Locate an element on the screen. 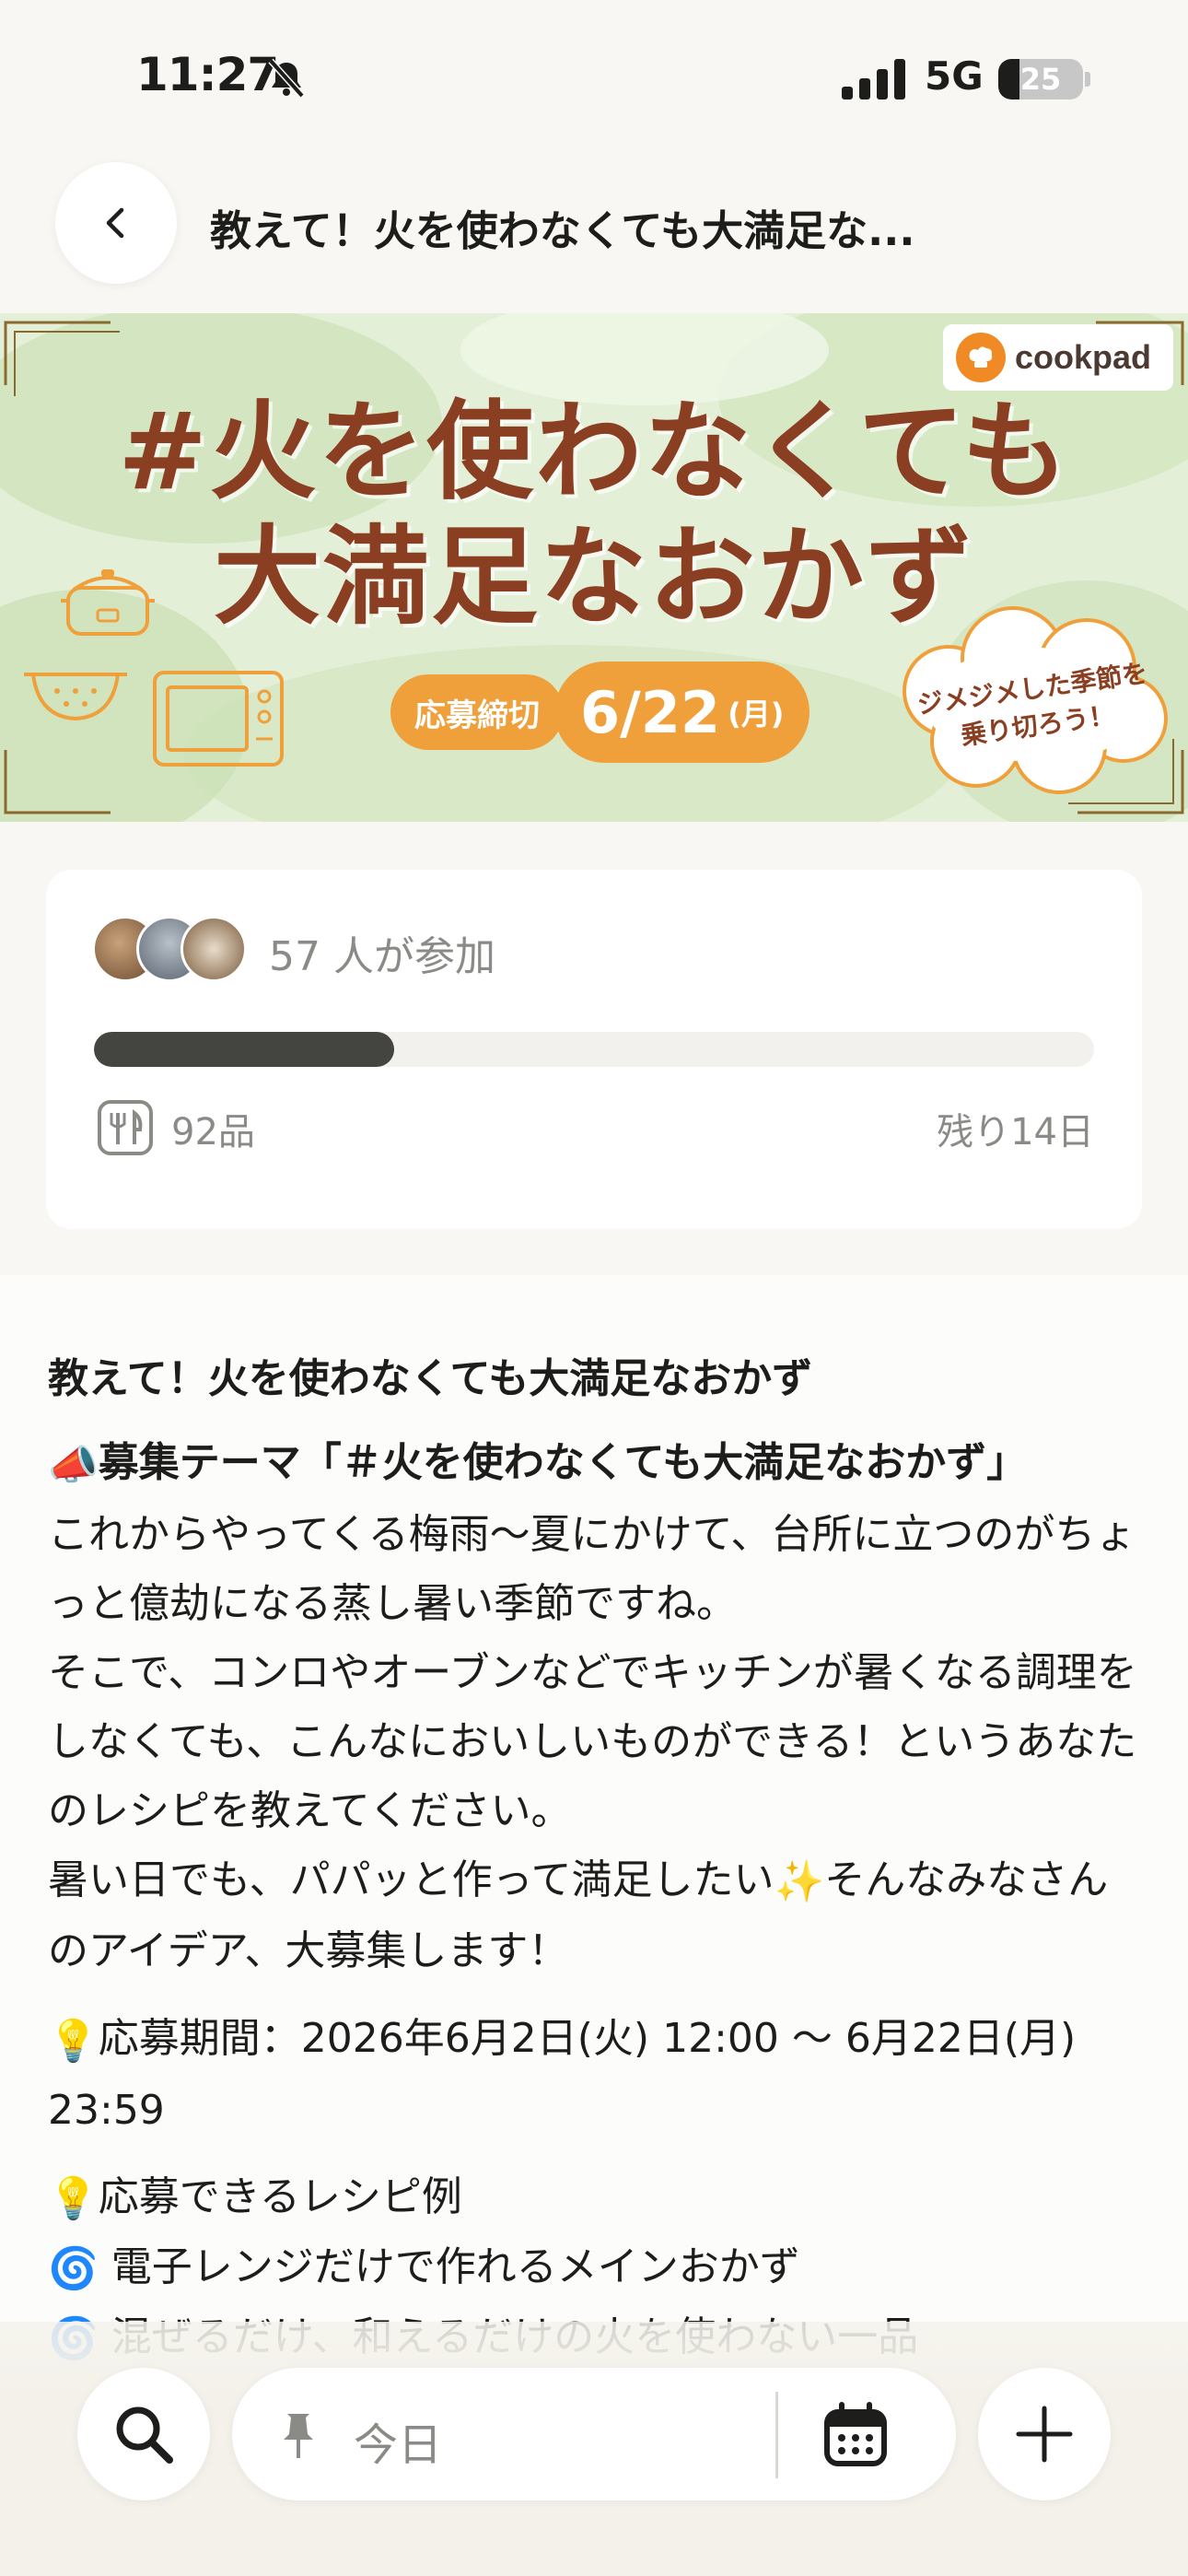 This screenshot has height=2576, width=1188. battery-icon: 25 is located at coordinates (1040, 79).